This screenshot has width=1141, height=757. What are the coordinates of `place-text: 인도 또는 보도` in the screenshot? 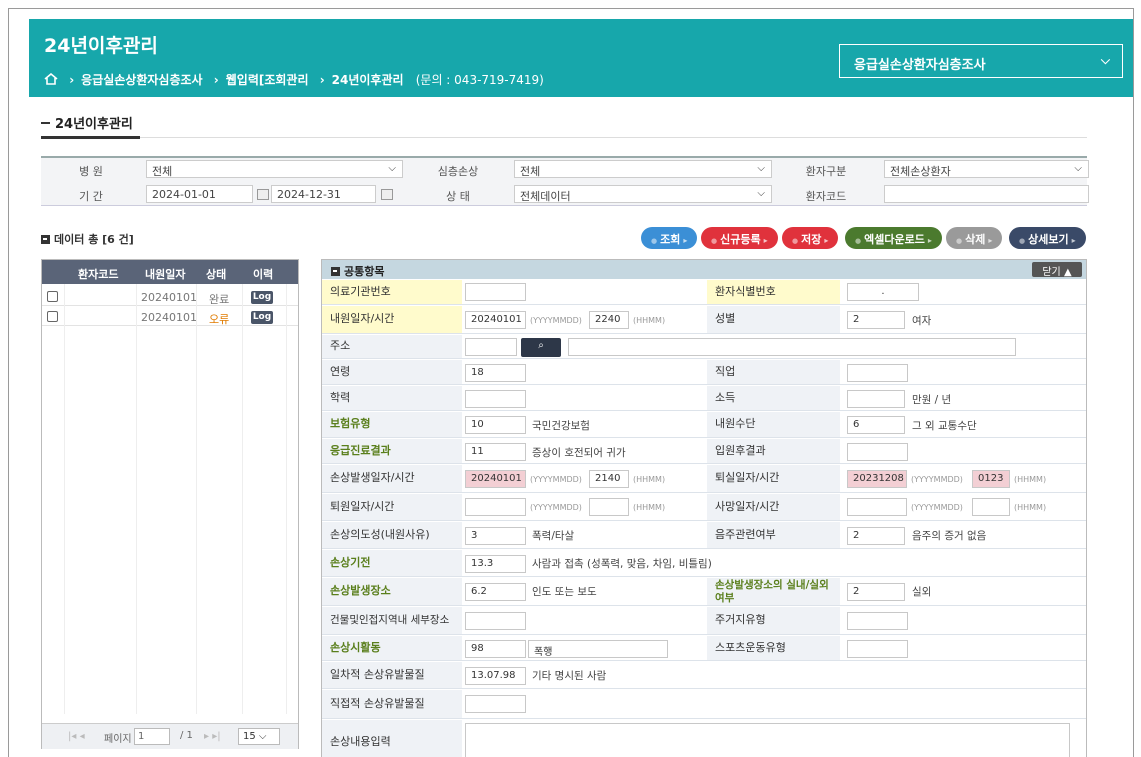 It's located at (564, 592).